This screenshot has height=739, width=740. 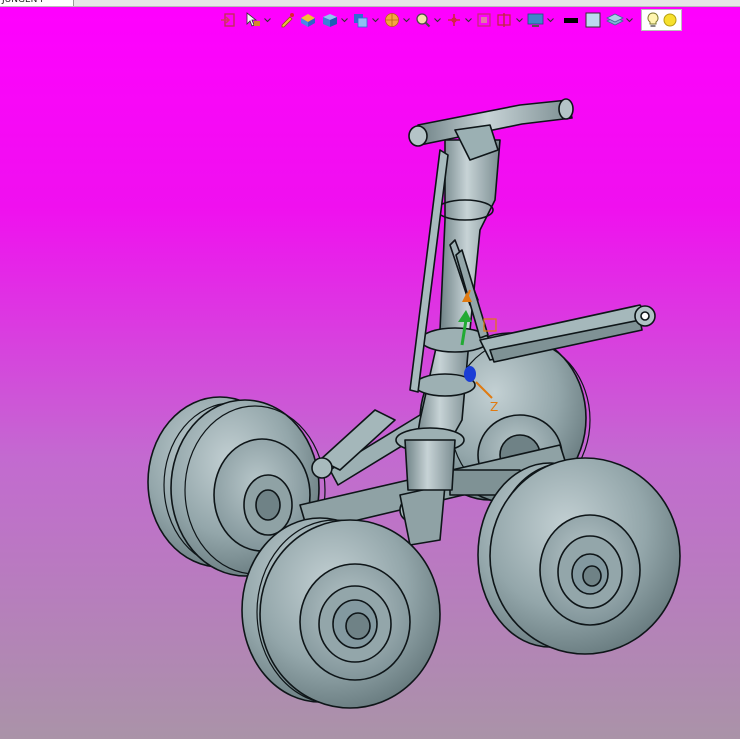 I want to click on trunnion, so click(x=491, y=129).